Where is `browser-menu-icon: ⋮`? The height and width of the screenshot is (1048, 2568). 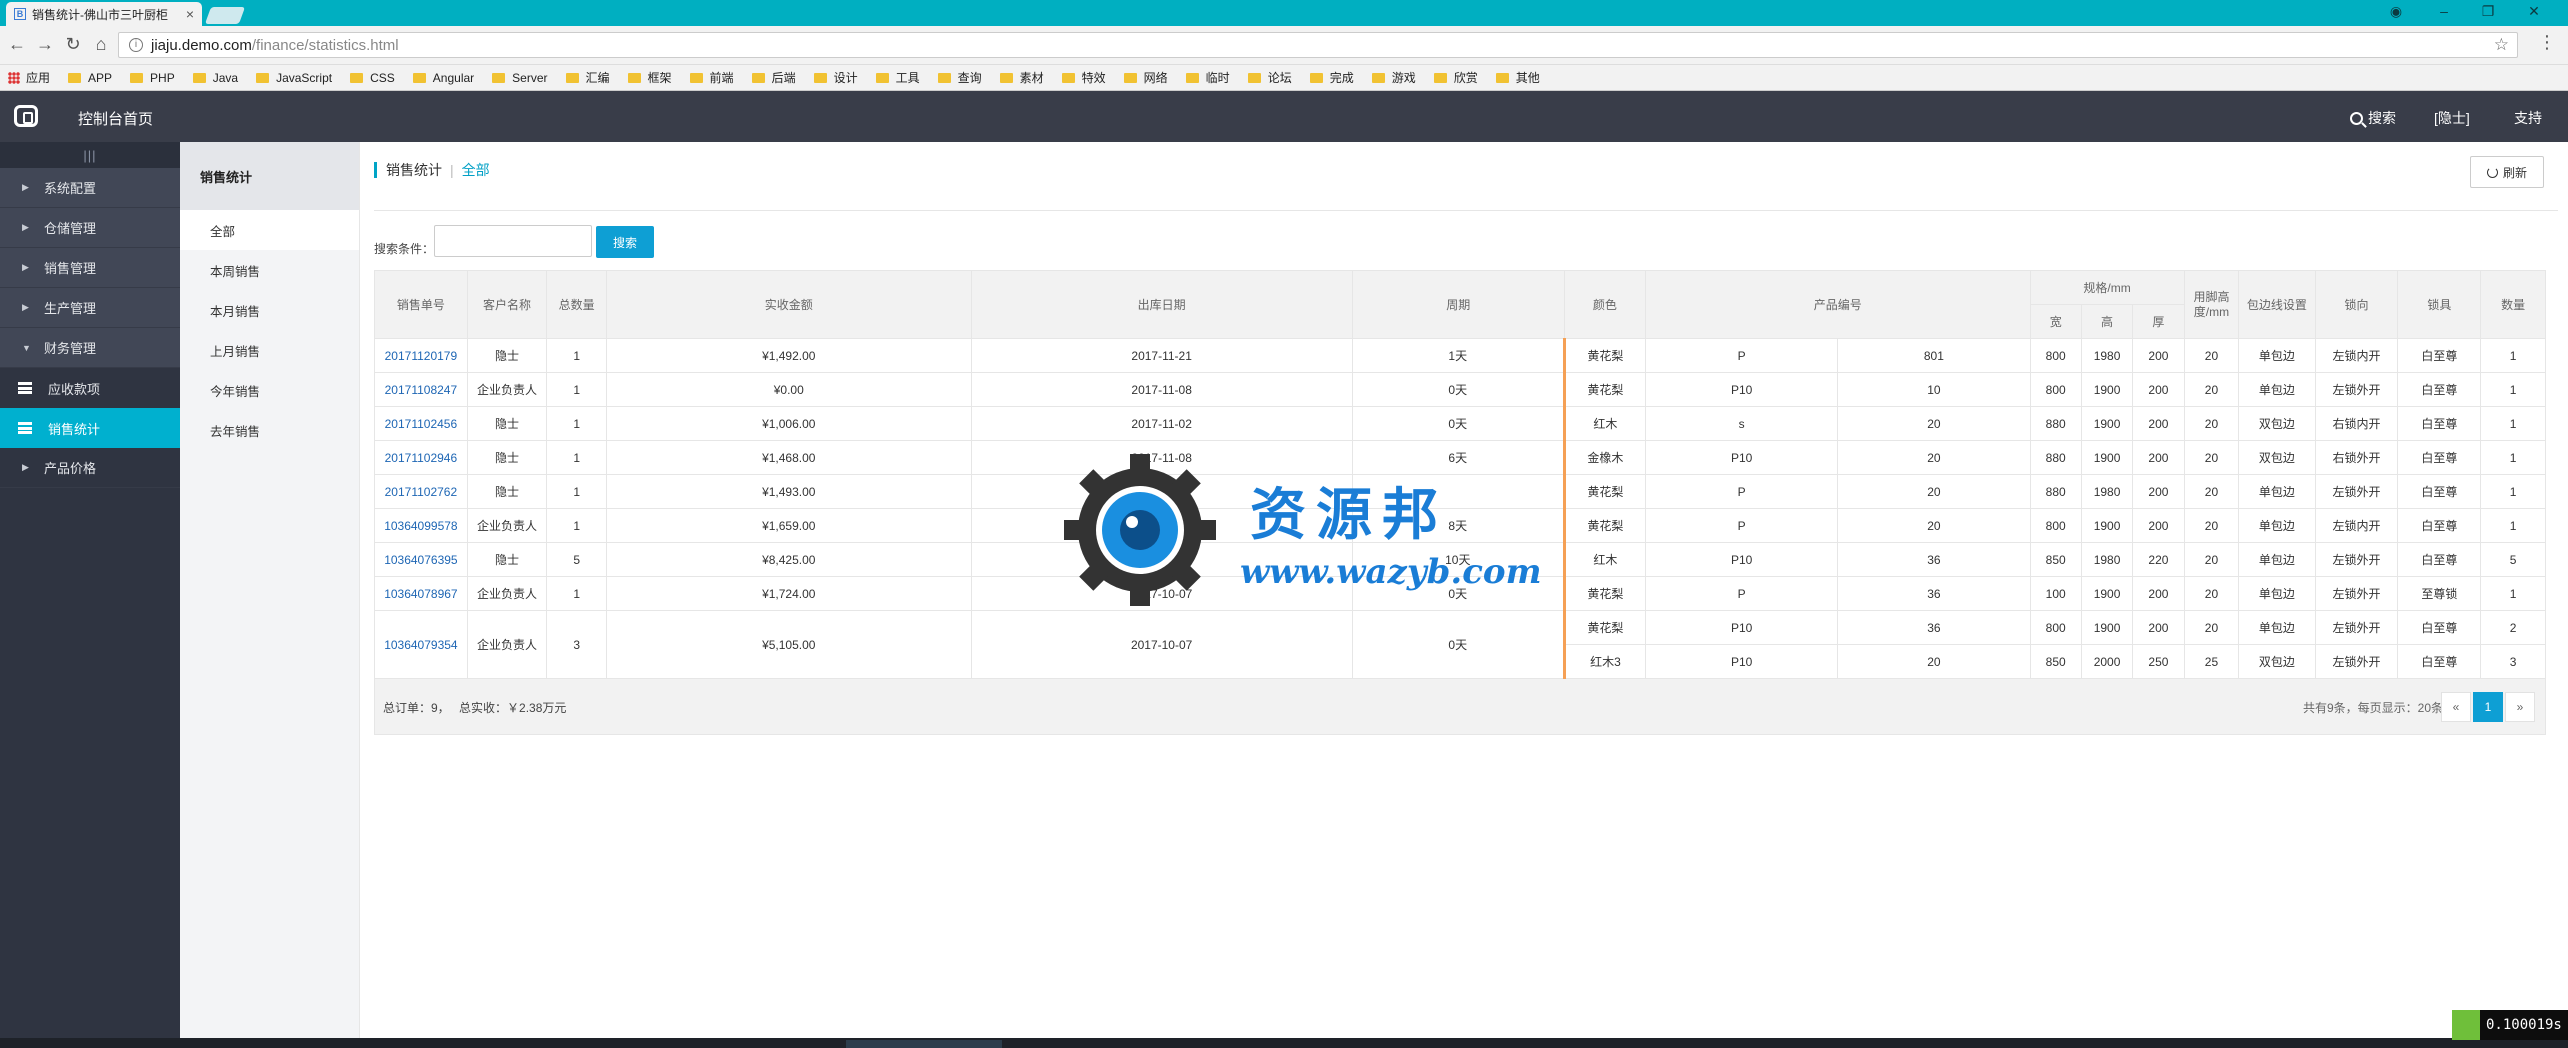 browser-menu-icon: ⋮ is located at coordinates (2547, 42).